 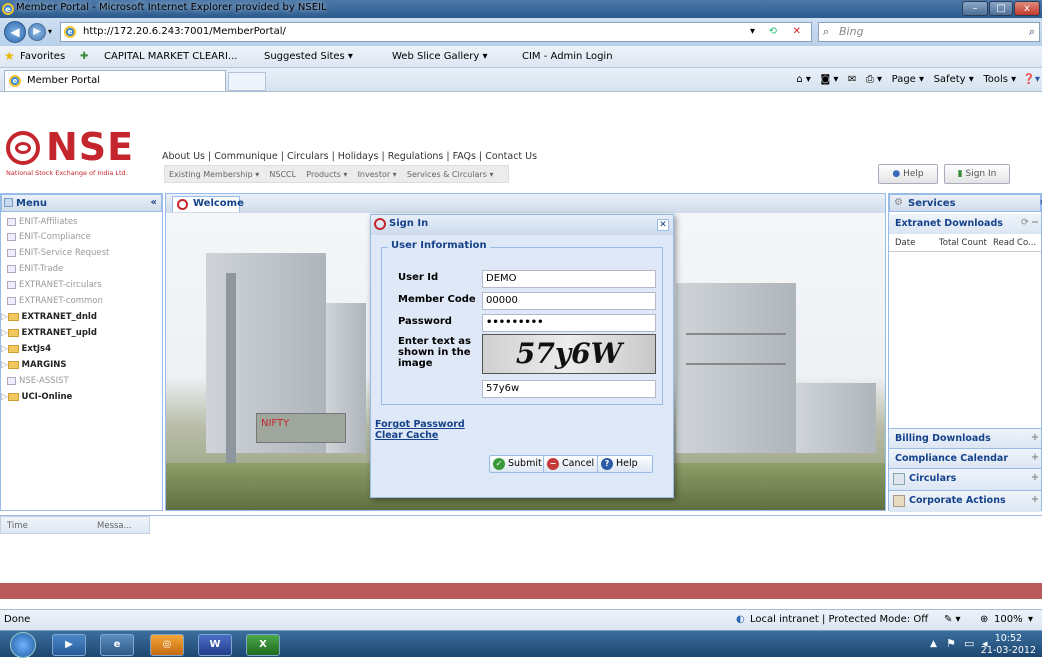 I want to click on close-window-button: x, so click(x=1027, y=8).